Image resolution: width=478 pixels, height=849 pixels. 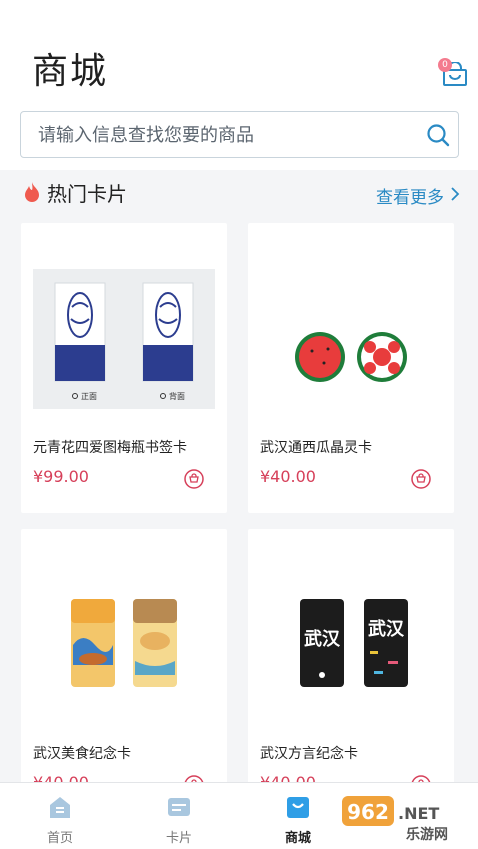 What do you see at coordinates (87, 194) in the screenshot?
I see `section-title: 热门卡片` at bounding box center [87, 194].